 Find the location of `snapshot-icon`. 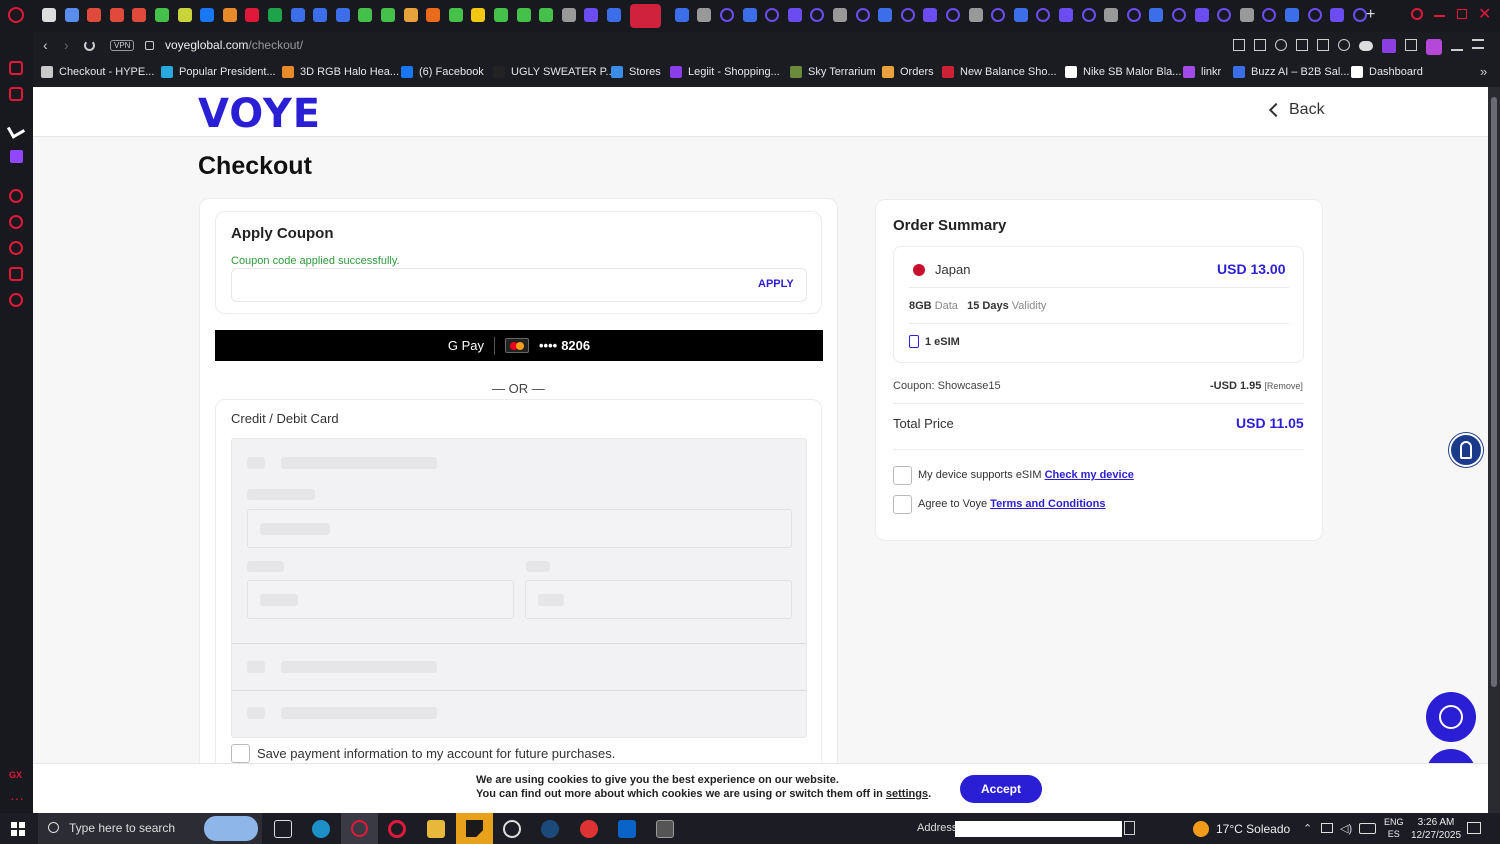

snapshot-icon is located at coordinates (1260, 45).